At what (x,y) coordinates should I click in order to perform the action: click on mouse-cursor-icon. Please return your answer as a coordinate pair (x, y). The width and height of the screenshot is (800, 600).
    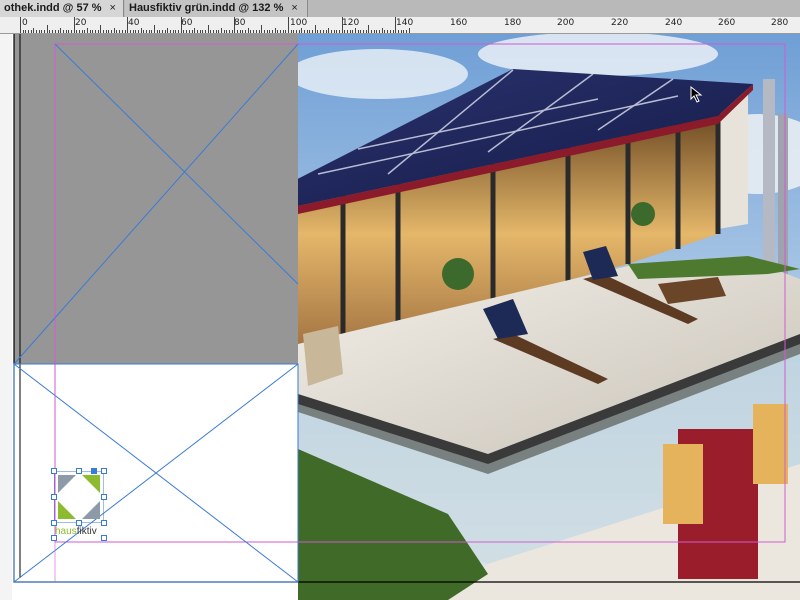
    Looking at the image, I should click on (696, 94).